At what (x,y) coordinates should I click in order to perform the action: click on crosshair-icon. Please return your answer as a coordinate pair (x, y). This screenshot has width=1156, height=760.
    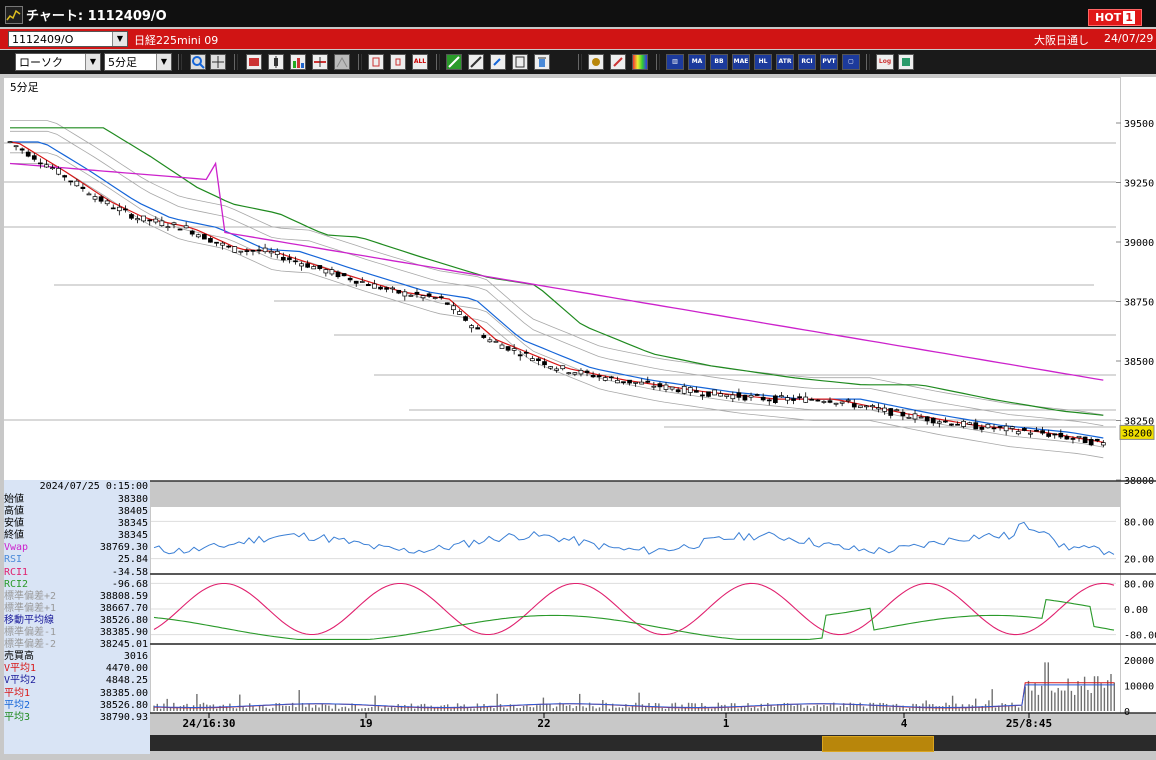
    Looking at the image, I should click on (218, 62).